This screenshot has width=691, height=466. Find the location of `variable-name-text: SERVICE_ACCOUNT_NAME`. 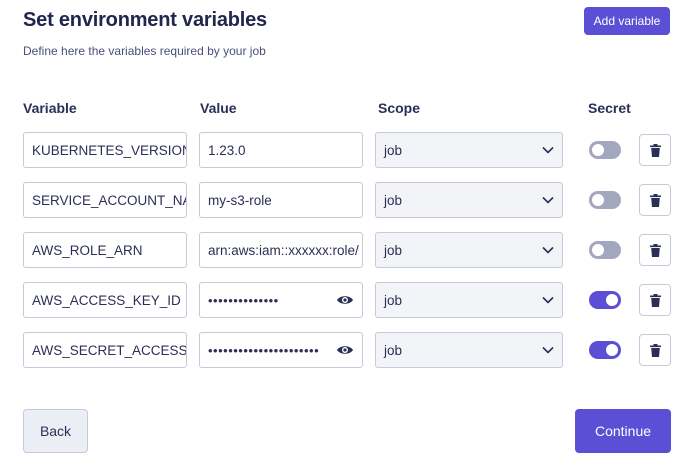

variable-name-text: SERVICE_ACCOUNT_NAME is located at coordinates (109, 200).